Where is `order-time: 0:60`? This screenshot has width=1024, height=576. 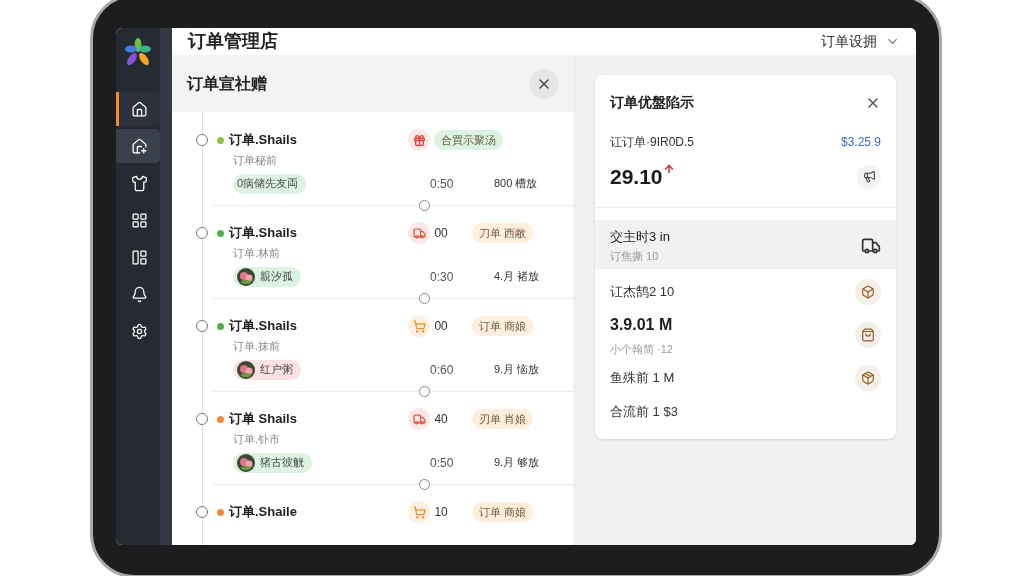
order-time: 0:60 is located at coordinates (442, 370).